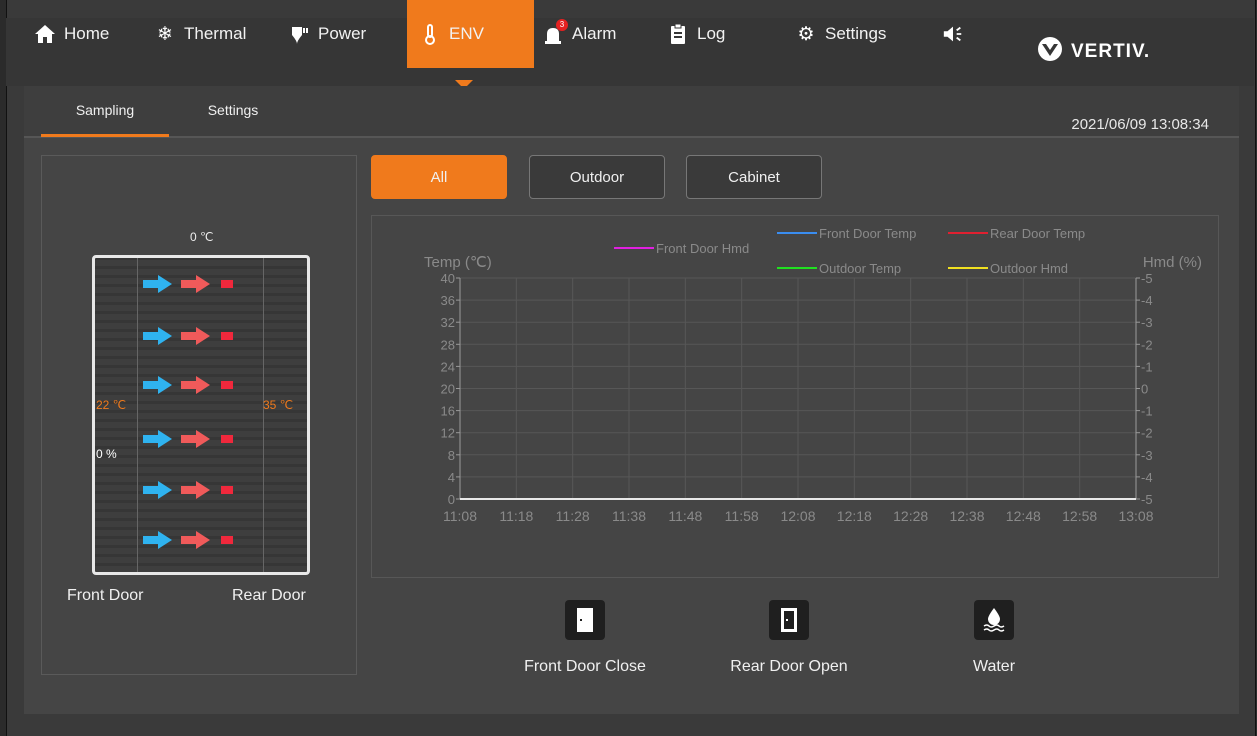 This screenshot has height=736, width=1257. What do you see at coordinates (579, 34) in the screenshot?
I see `nav-alarm: 3 Alarm` at bounding box center [579, 34].